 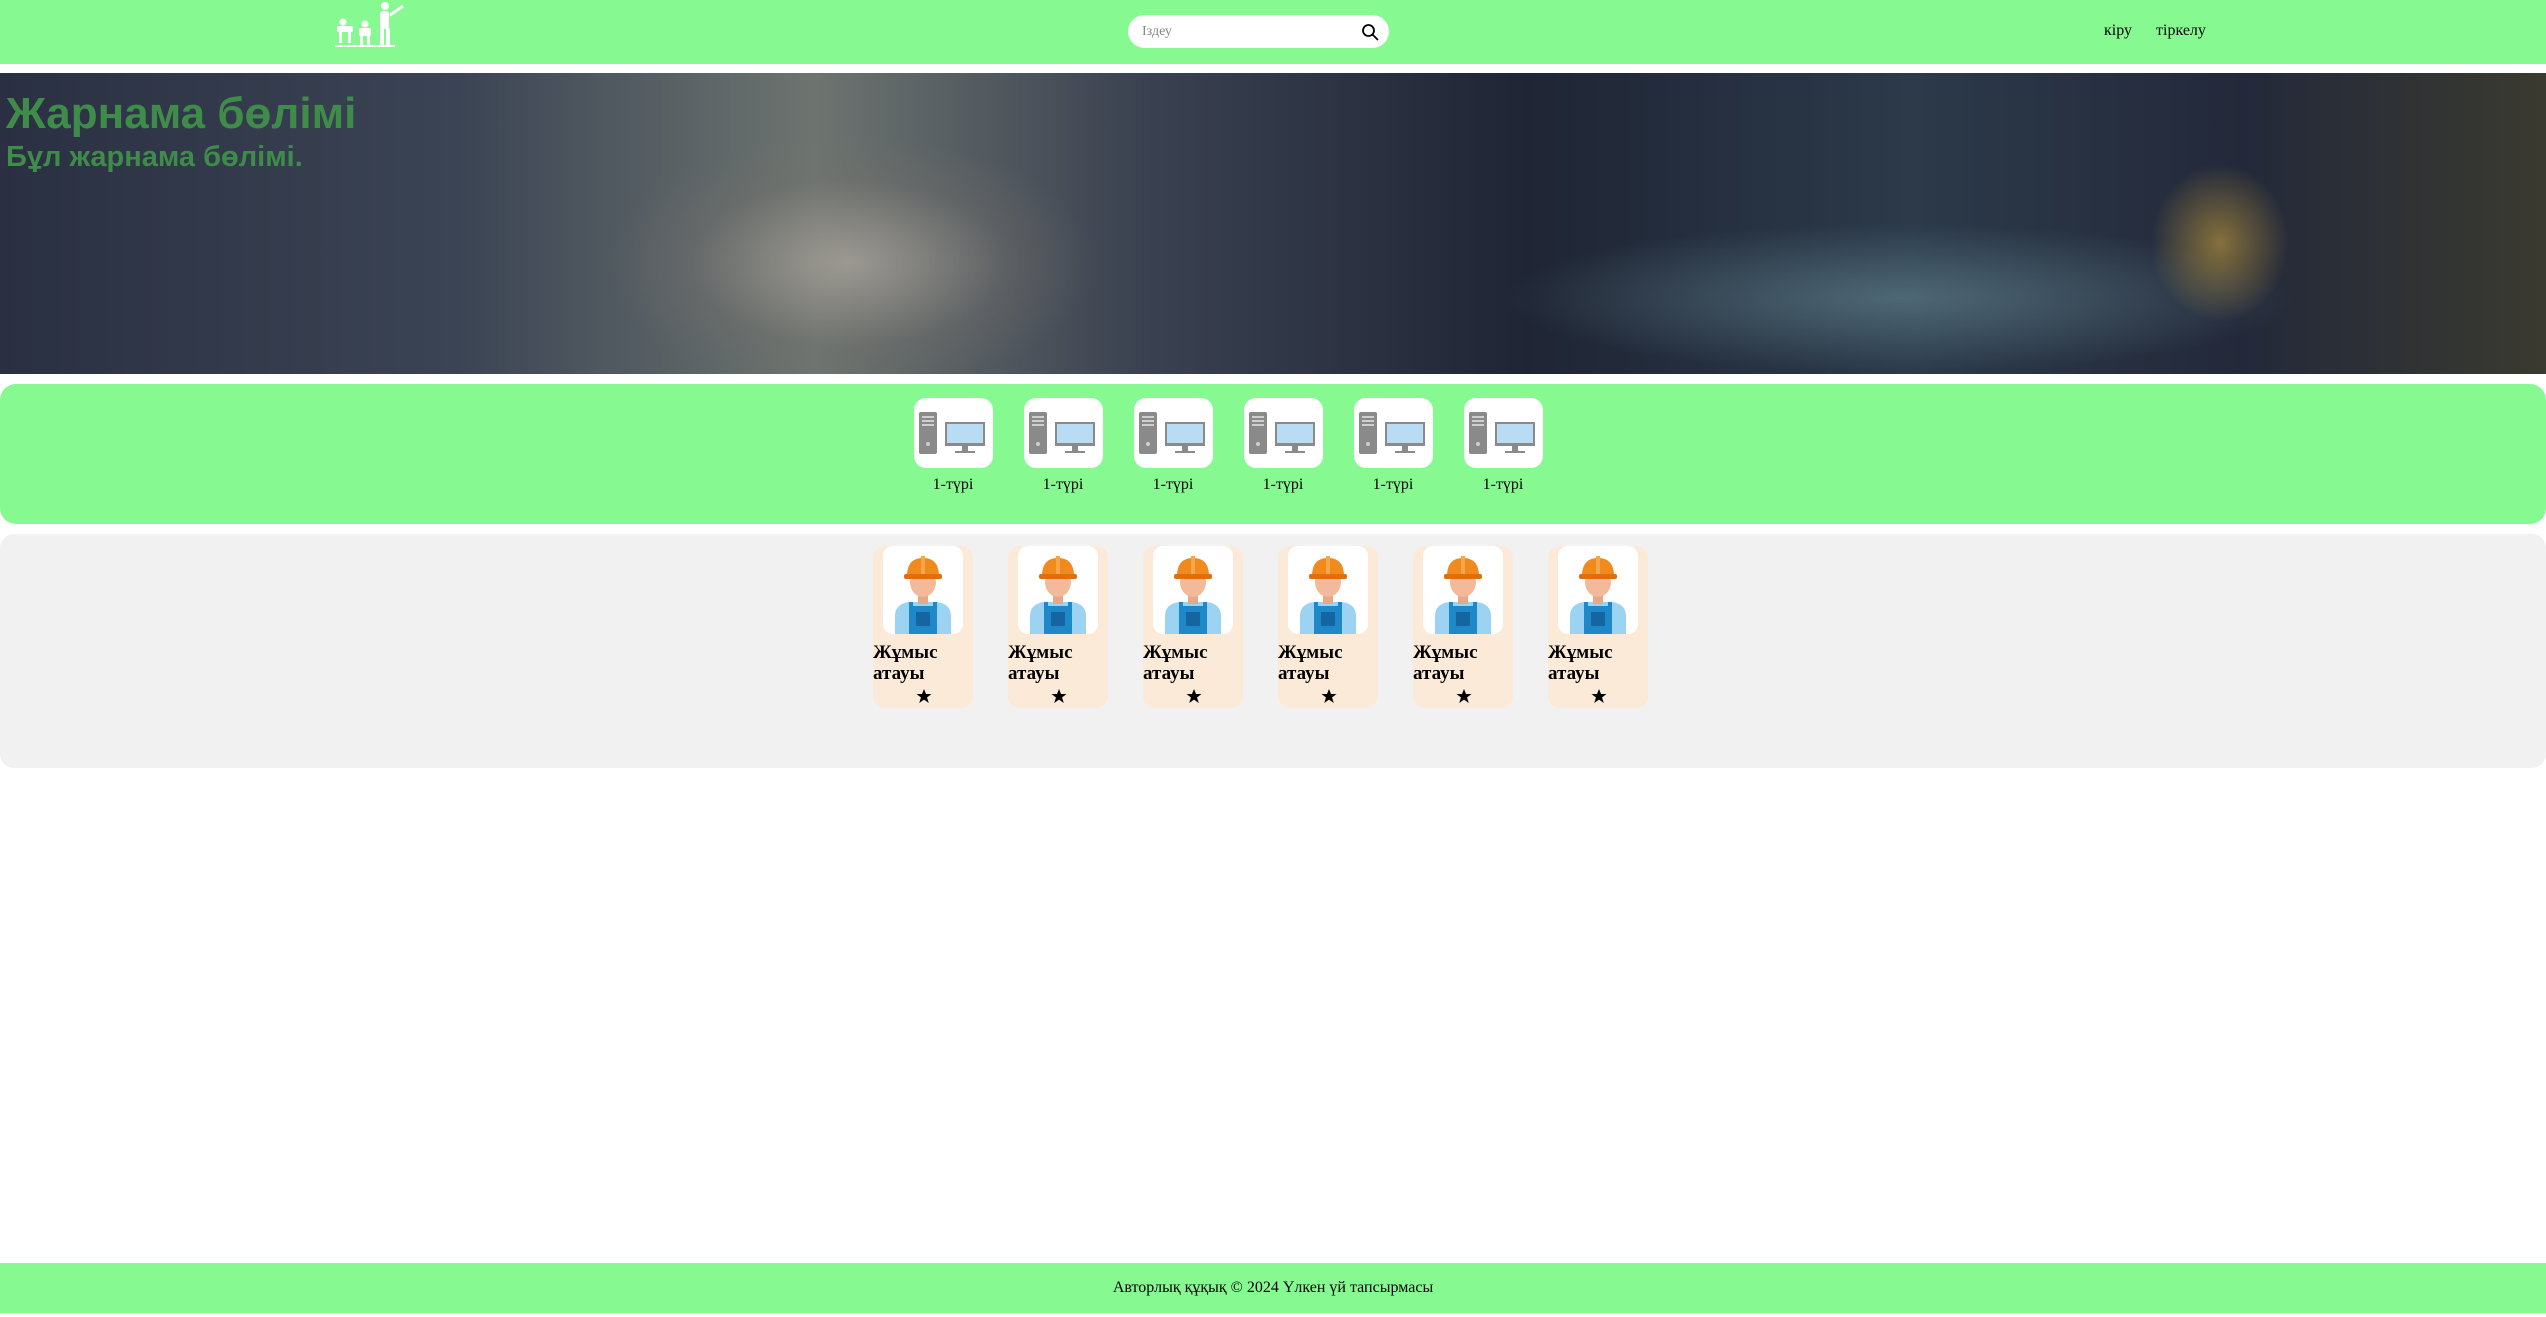 I want to click on top-header: кіру тіркелу, so click(x=1273, y=32).